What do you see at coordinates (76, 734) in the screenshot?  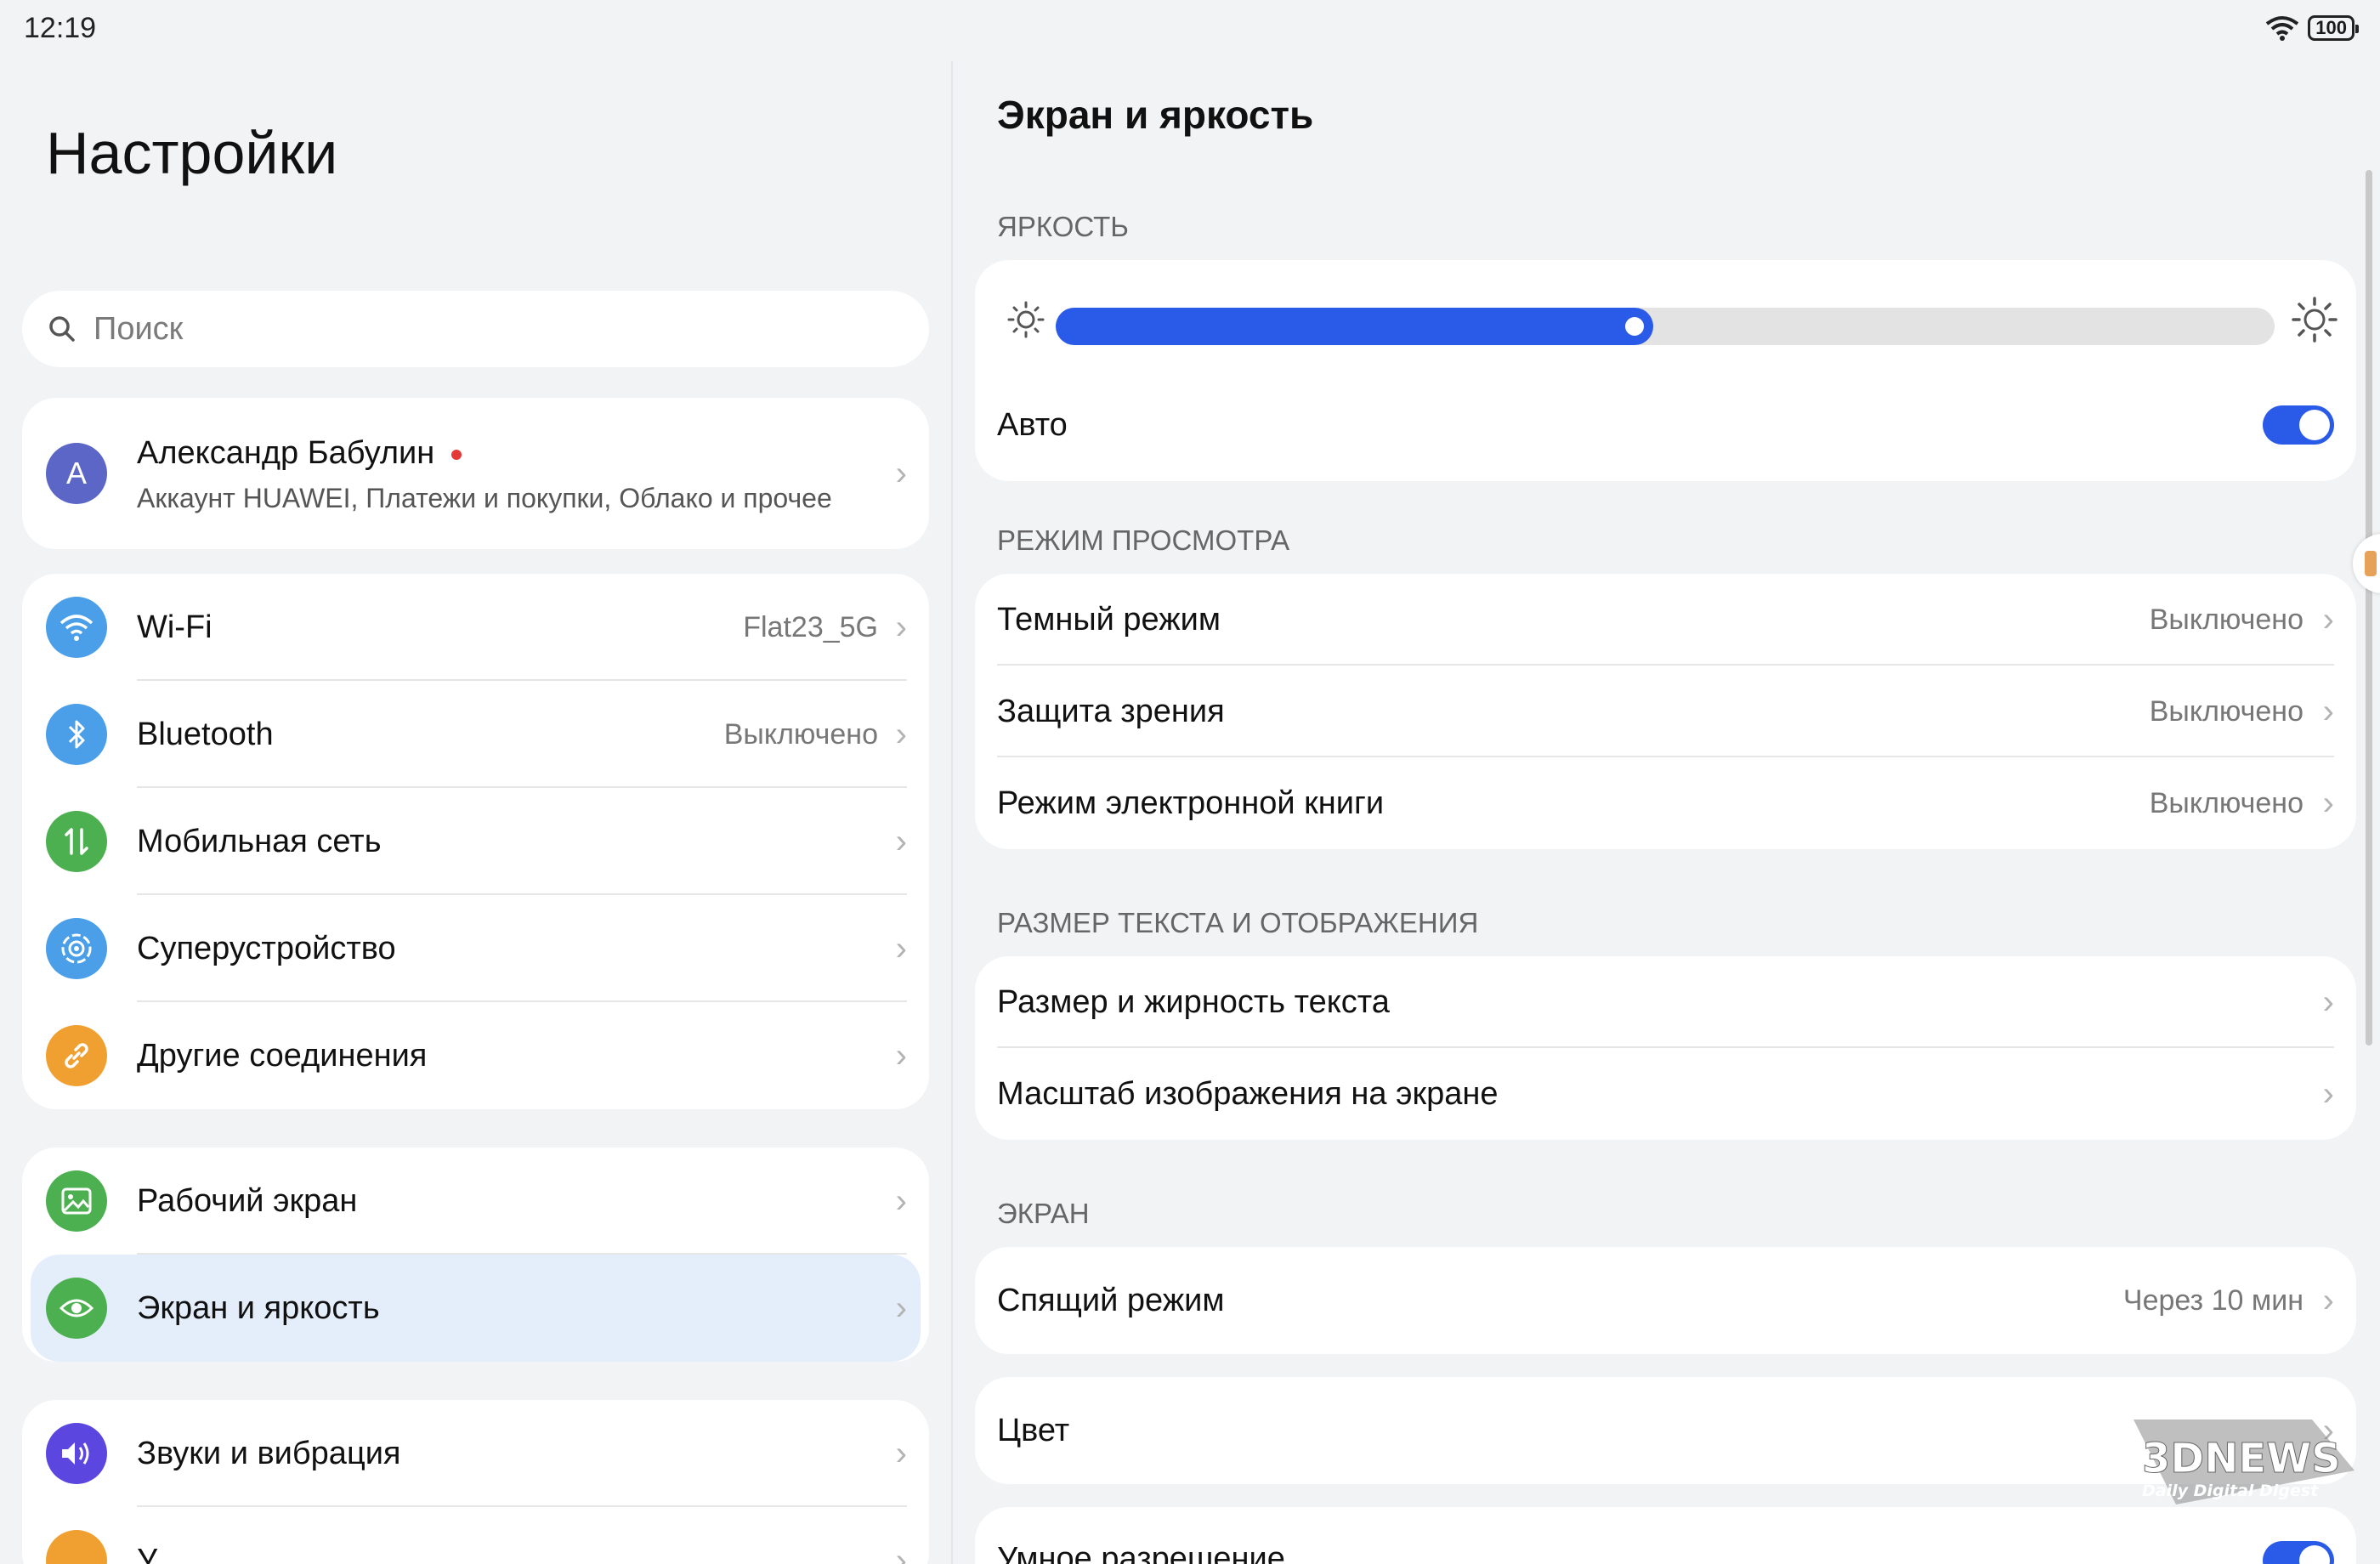 I see `bluetooth-icon` at bounding box center [76, 734].